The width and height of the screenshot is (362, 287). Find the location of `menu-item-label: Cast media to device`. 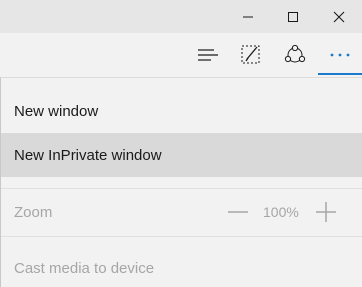

menu-item-label: Cast media to device is located at coordinates (84, 268).